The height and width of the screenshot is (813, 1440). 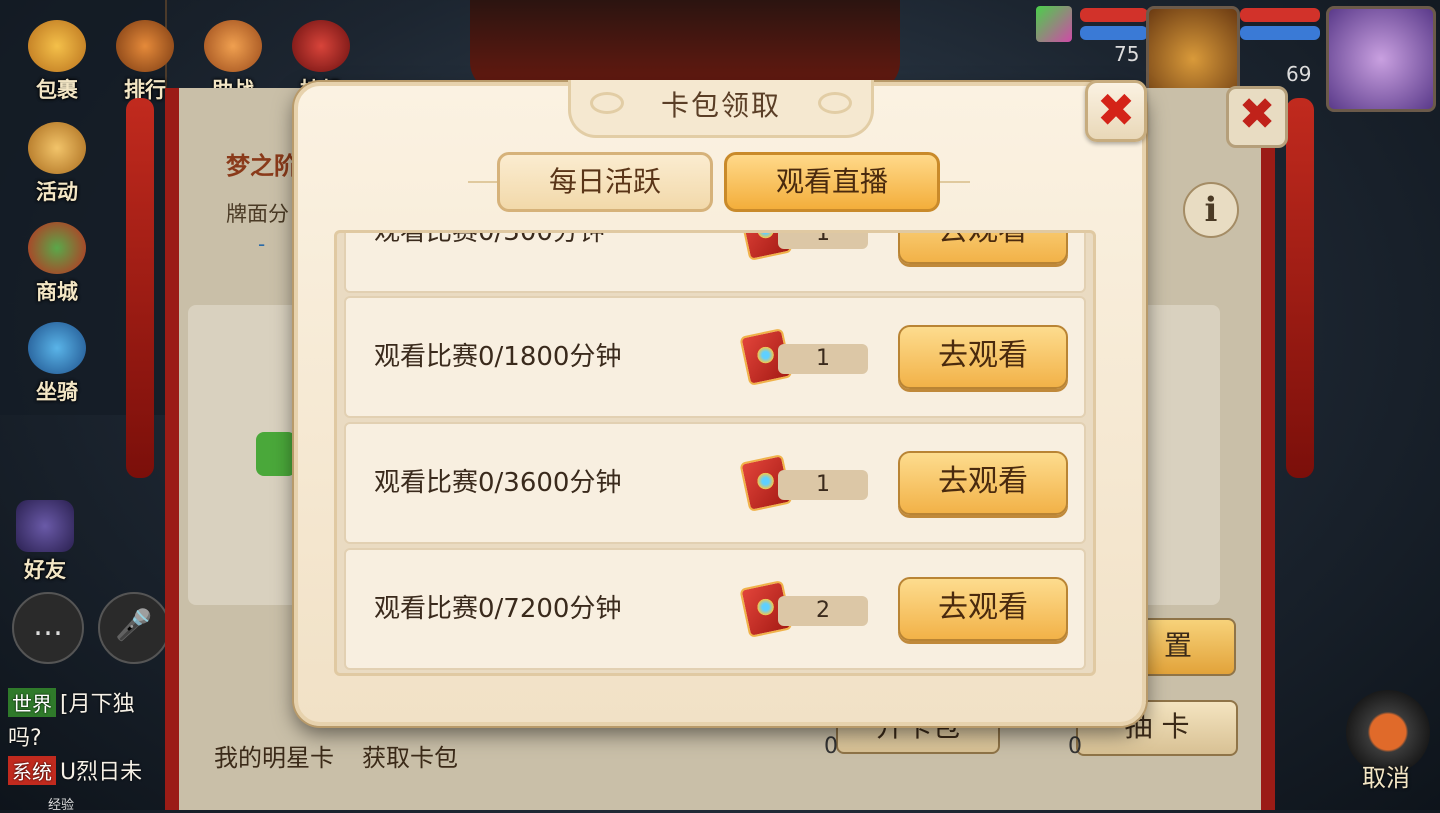 I want to click on task-text: 观看比赛0/1800分钟, so click(x=498, y=357).